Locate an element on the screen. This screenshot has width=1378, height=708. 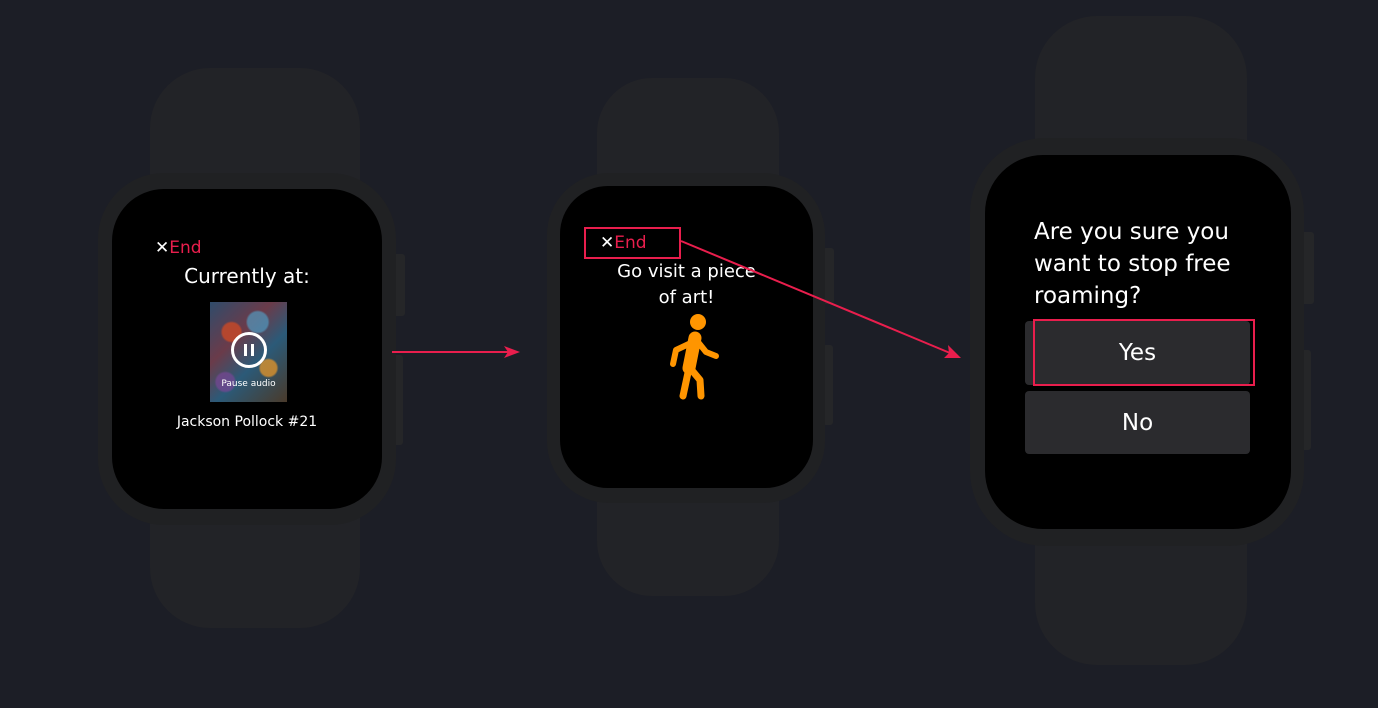
end-button: ✕ End is located at coordinates (178, 248).